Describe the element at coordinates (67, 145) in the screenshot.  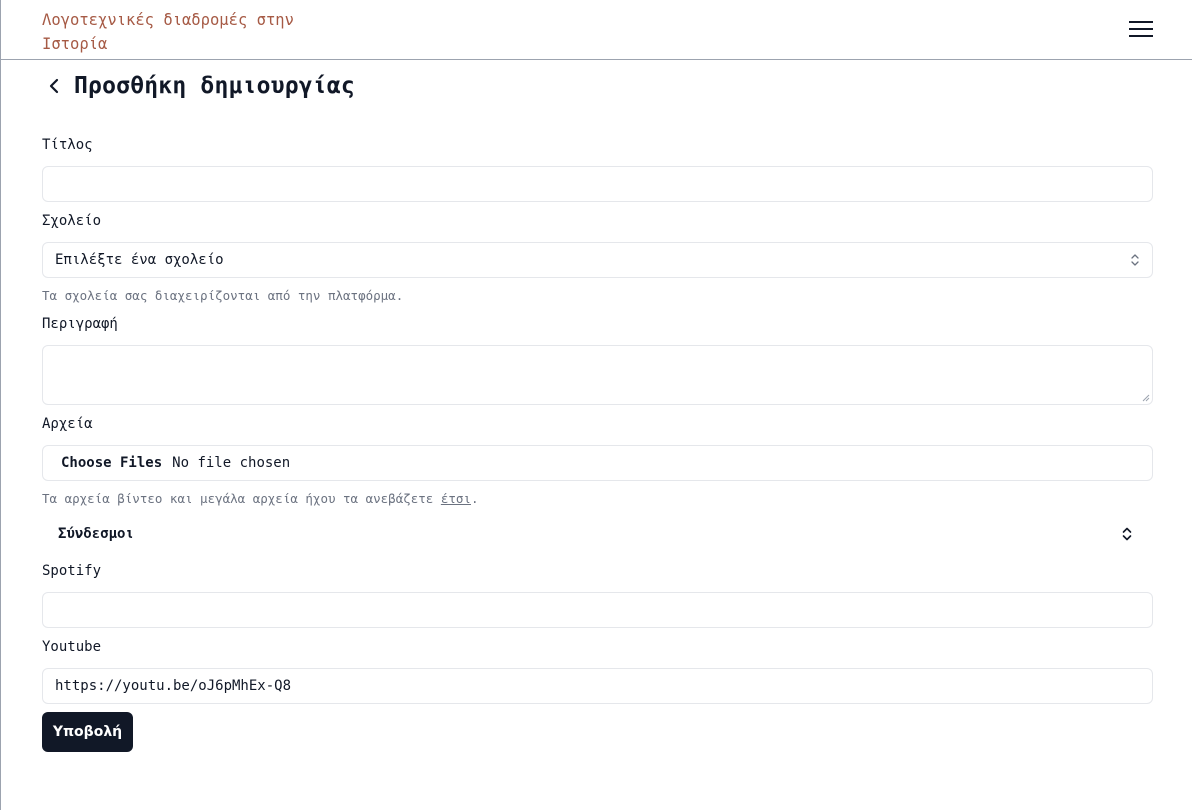
I see `title-label: Τίτλος` at that location.